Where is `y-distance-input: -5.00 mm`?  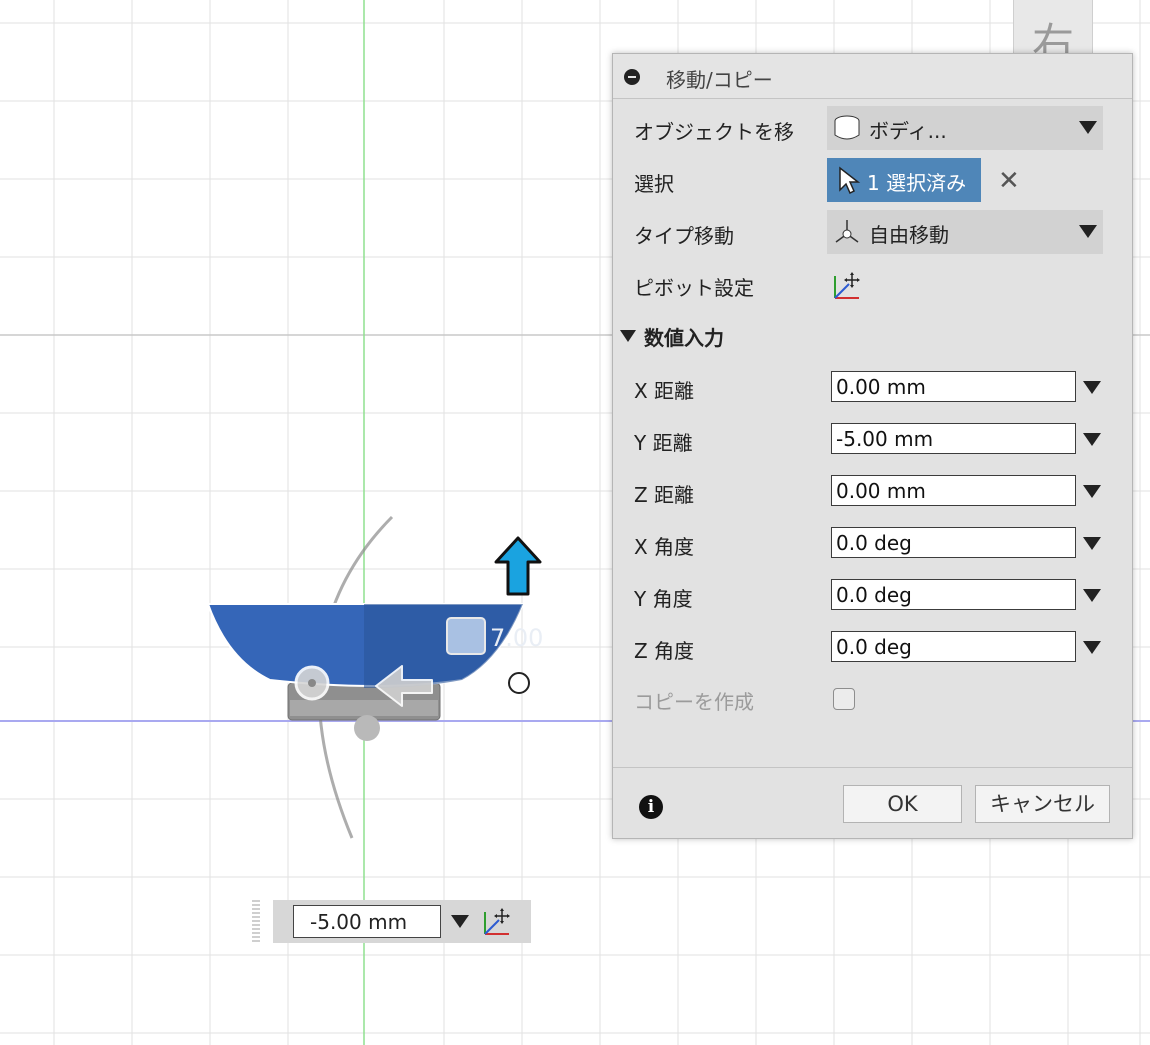
y-distance-input: -5.00 mm is located at coordinates (953, 438).